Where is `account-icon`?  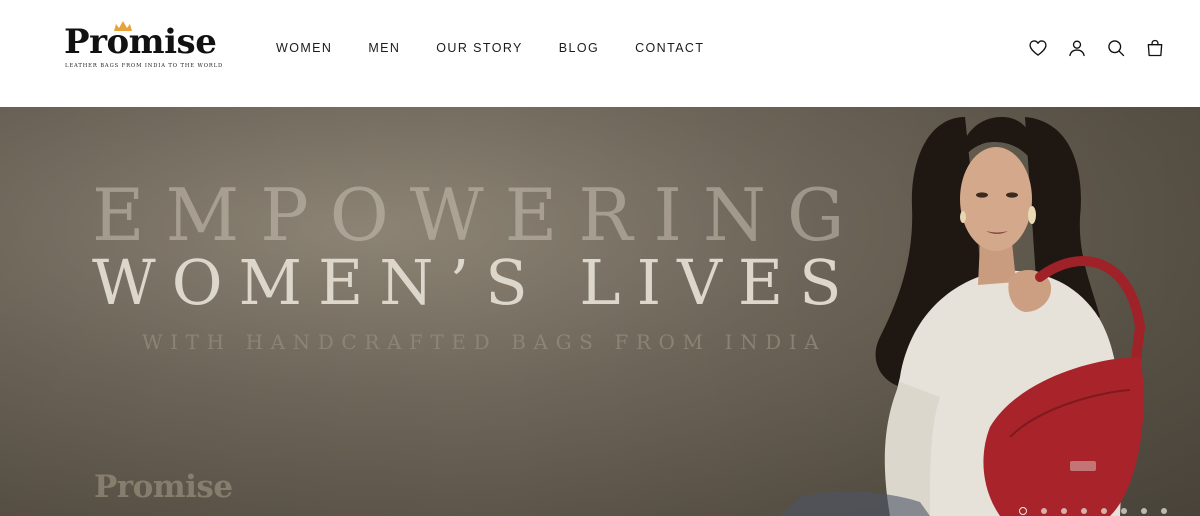 account-icon is located at coordinates (1077, 48).